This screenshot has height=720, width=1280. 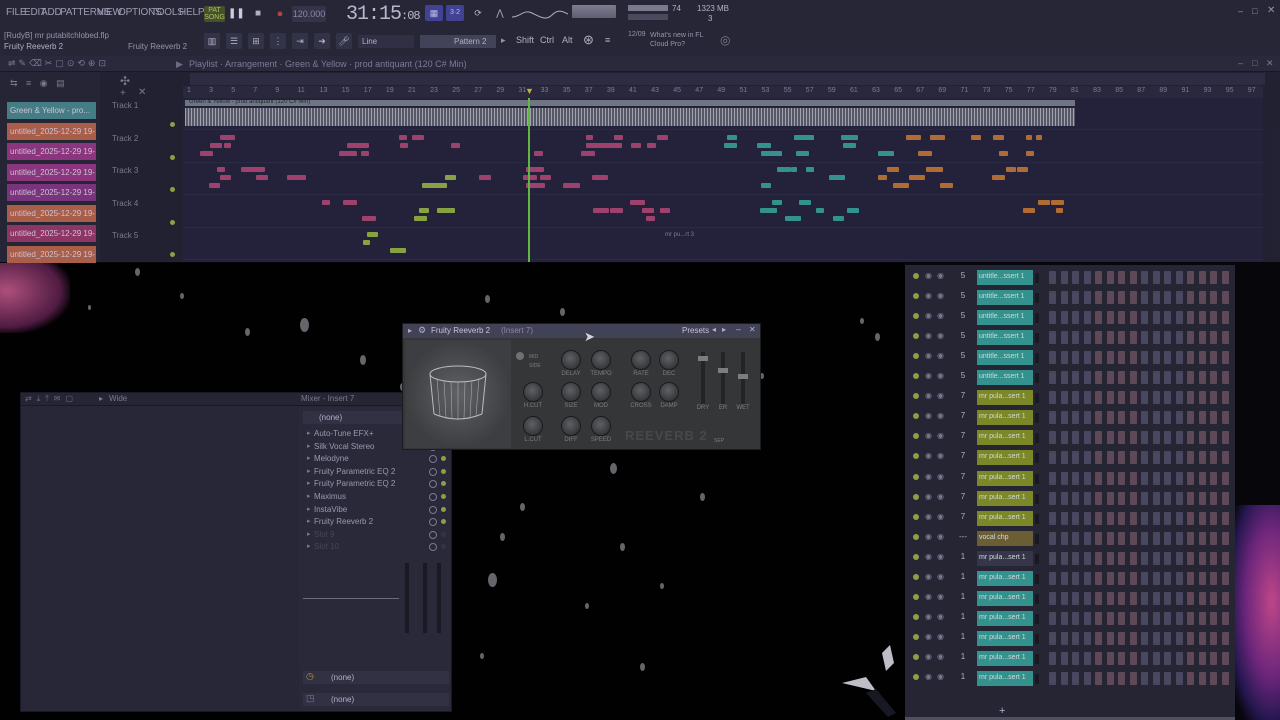 What do you see at coordinates (520, 356) in the screenshot?
I see `mid-side-switch` at bounding box center [520, 356].